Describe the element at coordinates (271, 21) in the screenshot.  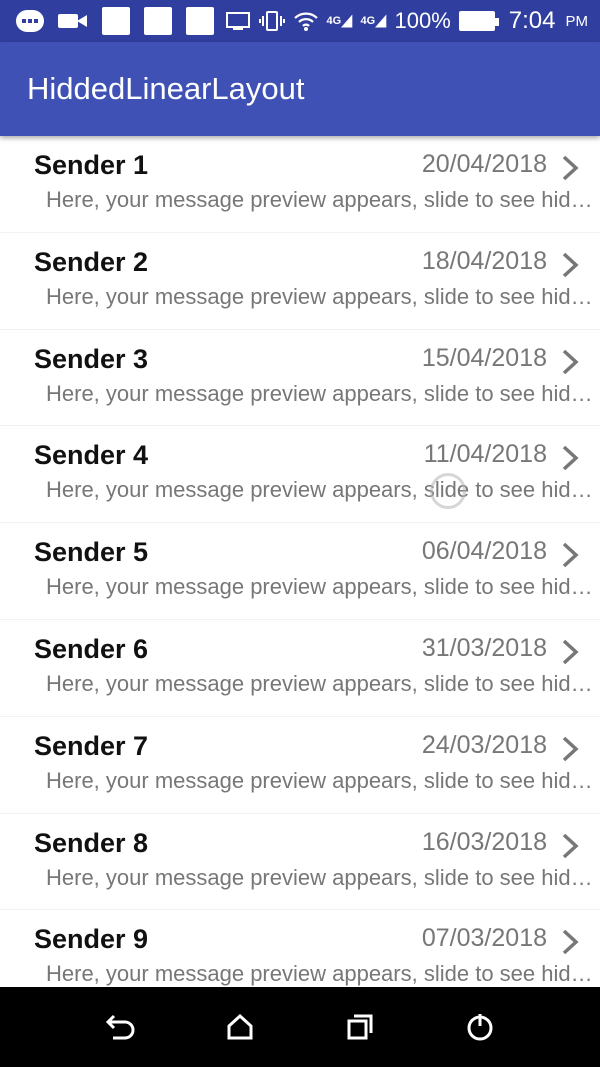
I see `vibrate-icon` at that location.